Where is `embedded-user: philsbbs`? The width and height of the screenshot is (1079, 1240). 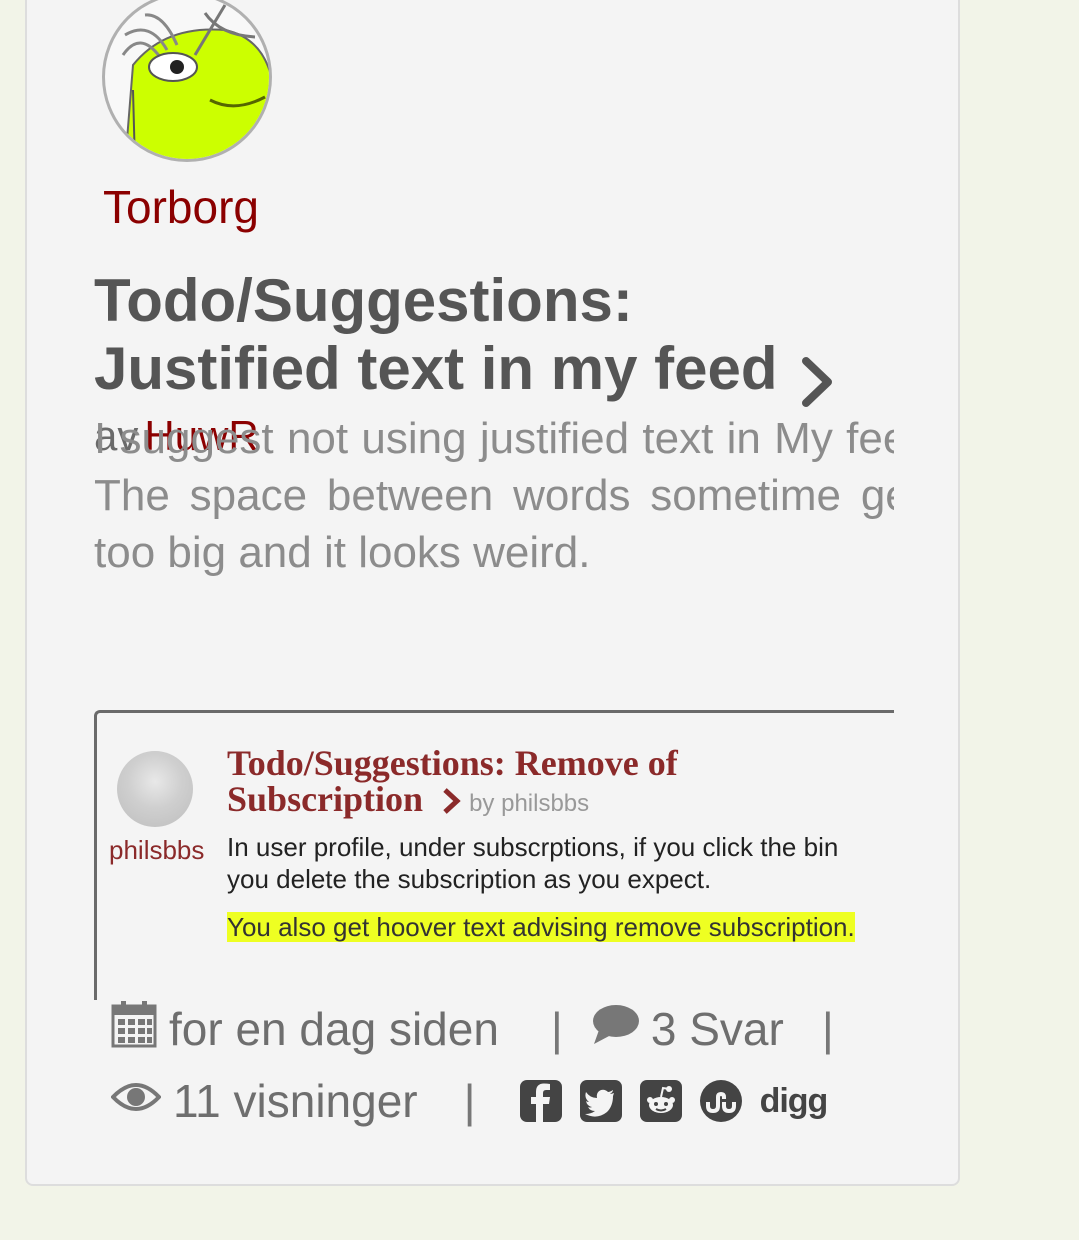 embedded-user: philsbbs is located at coordinates (157, 850).